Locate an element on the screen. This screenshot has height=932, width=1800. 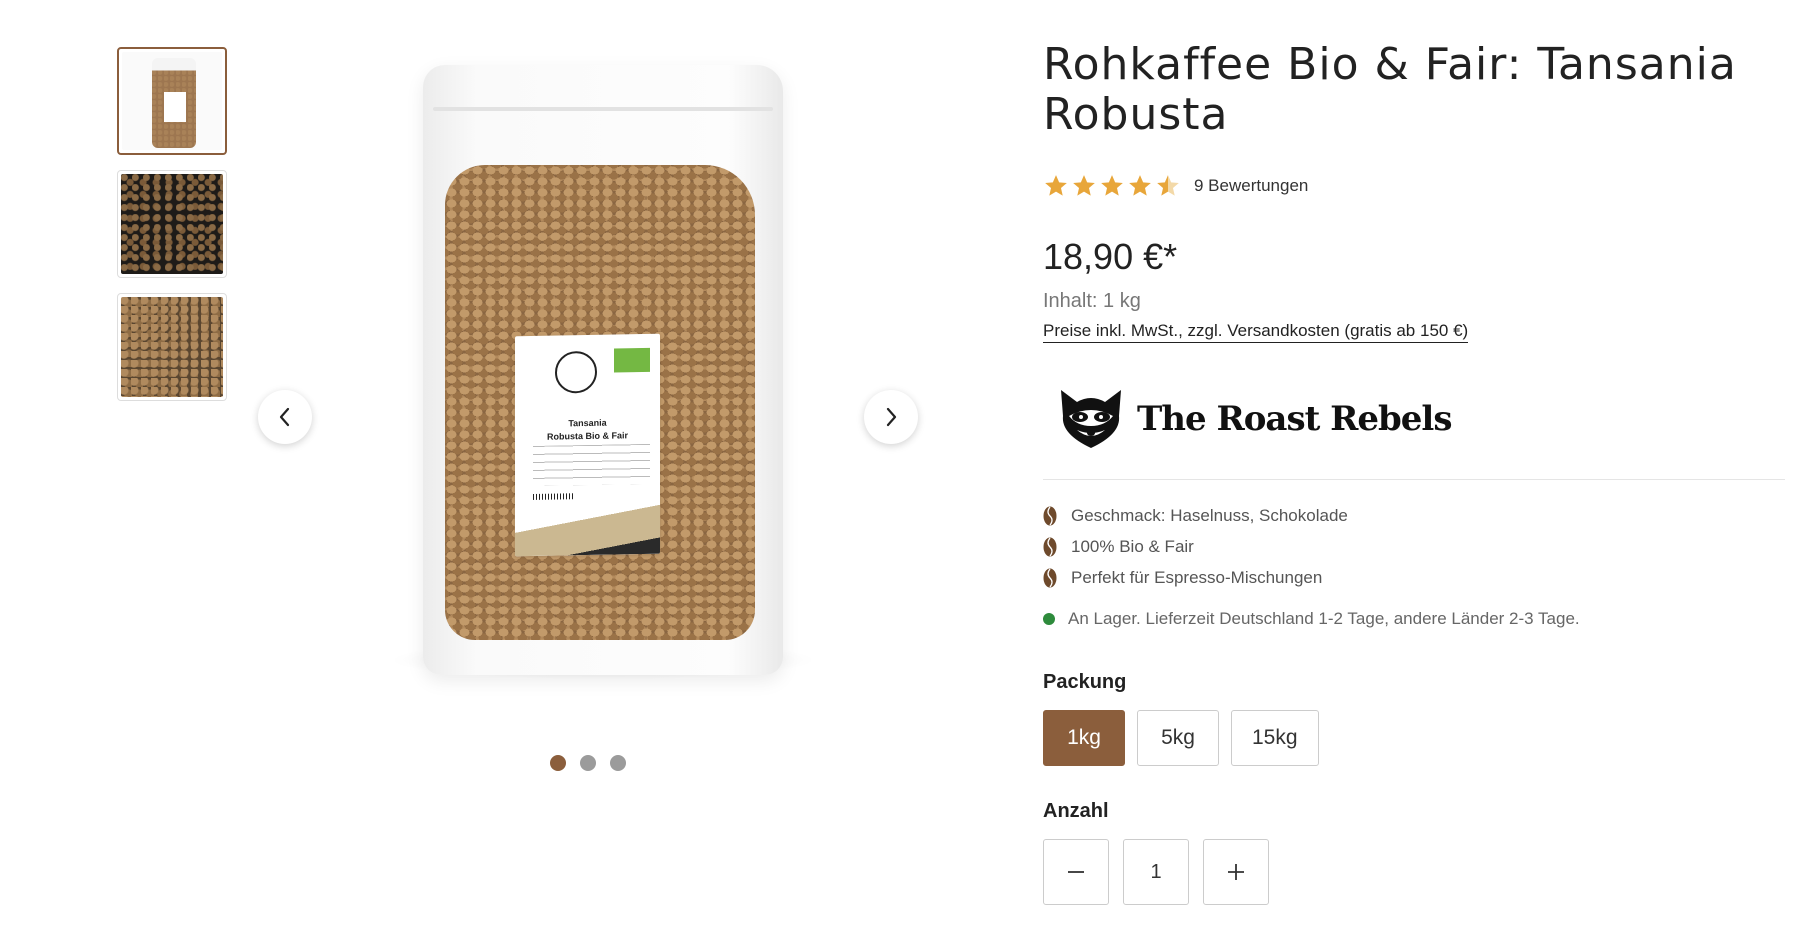
feature-item: 100% Bio & Fair is located at coordinates (1413, 546).